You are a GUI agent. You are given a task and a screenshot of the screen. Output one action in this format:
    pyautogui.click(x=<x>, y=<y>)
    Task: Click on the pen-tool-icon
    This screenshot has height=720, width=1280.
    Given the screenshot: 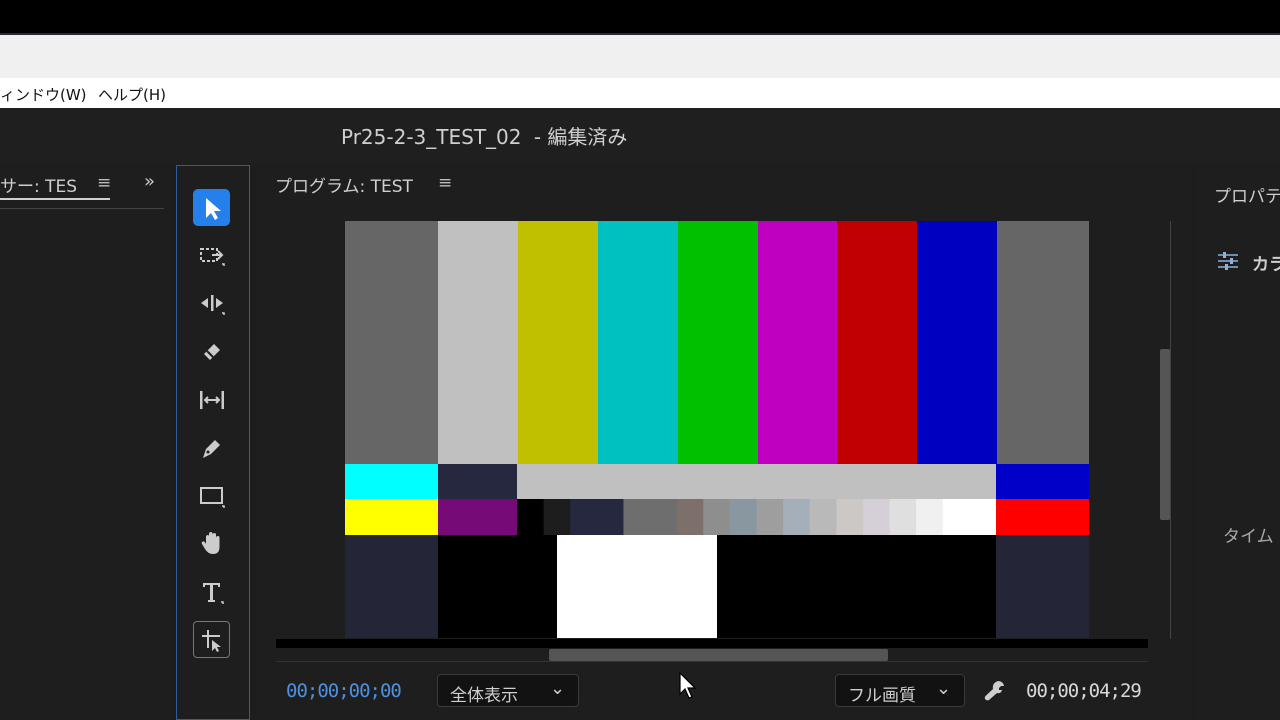 What is the action you would take?
    pyautogui.click(x=211, y=447)
    